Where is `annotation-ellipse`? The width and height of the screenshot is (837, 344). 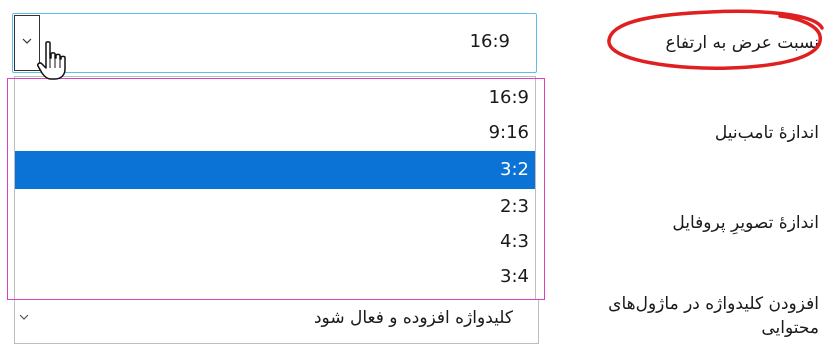
annotation-ellipse is located at coordinates (715, 40).